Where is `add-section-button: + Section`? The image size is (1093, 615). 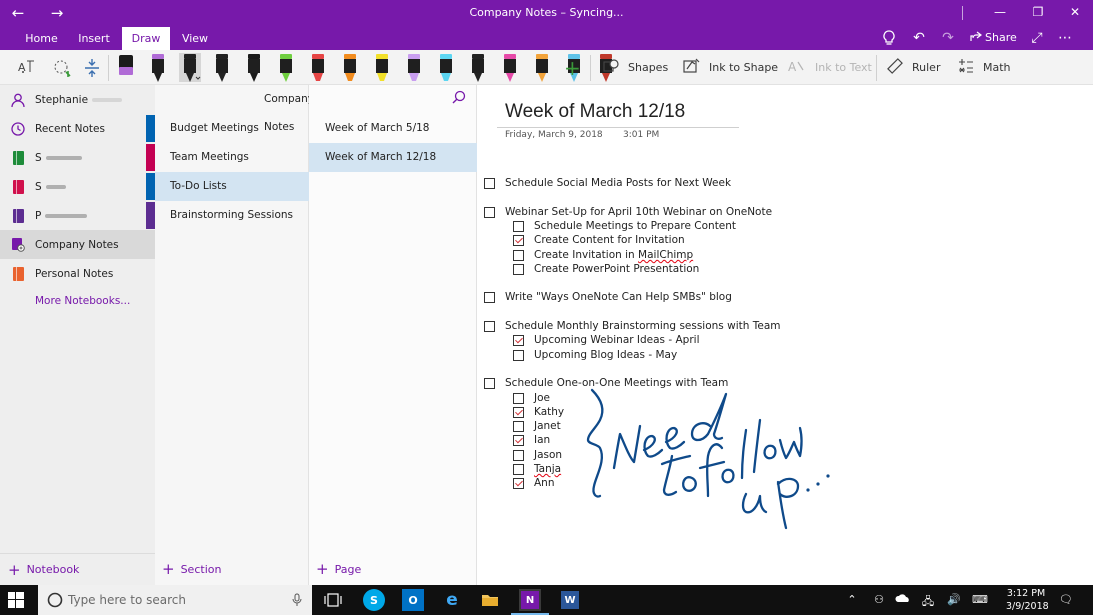
add-section-button: + Section is located at coordinates (191, 569).